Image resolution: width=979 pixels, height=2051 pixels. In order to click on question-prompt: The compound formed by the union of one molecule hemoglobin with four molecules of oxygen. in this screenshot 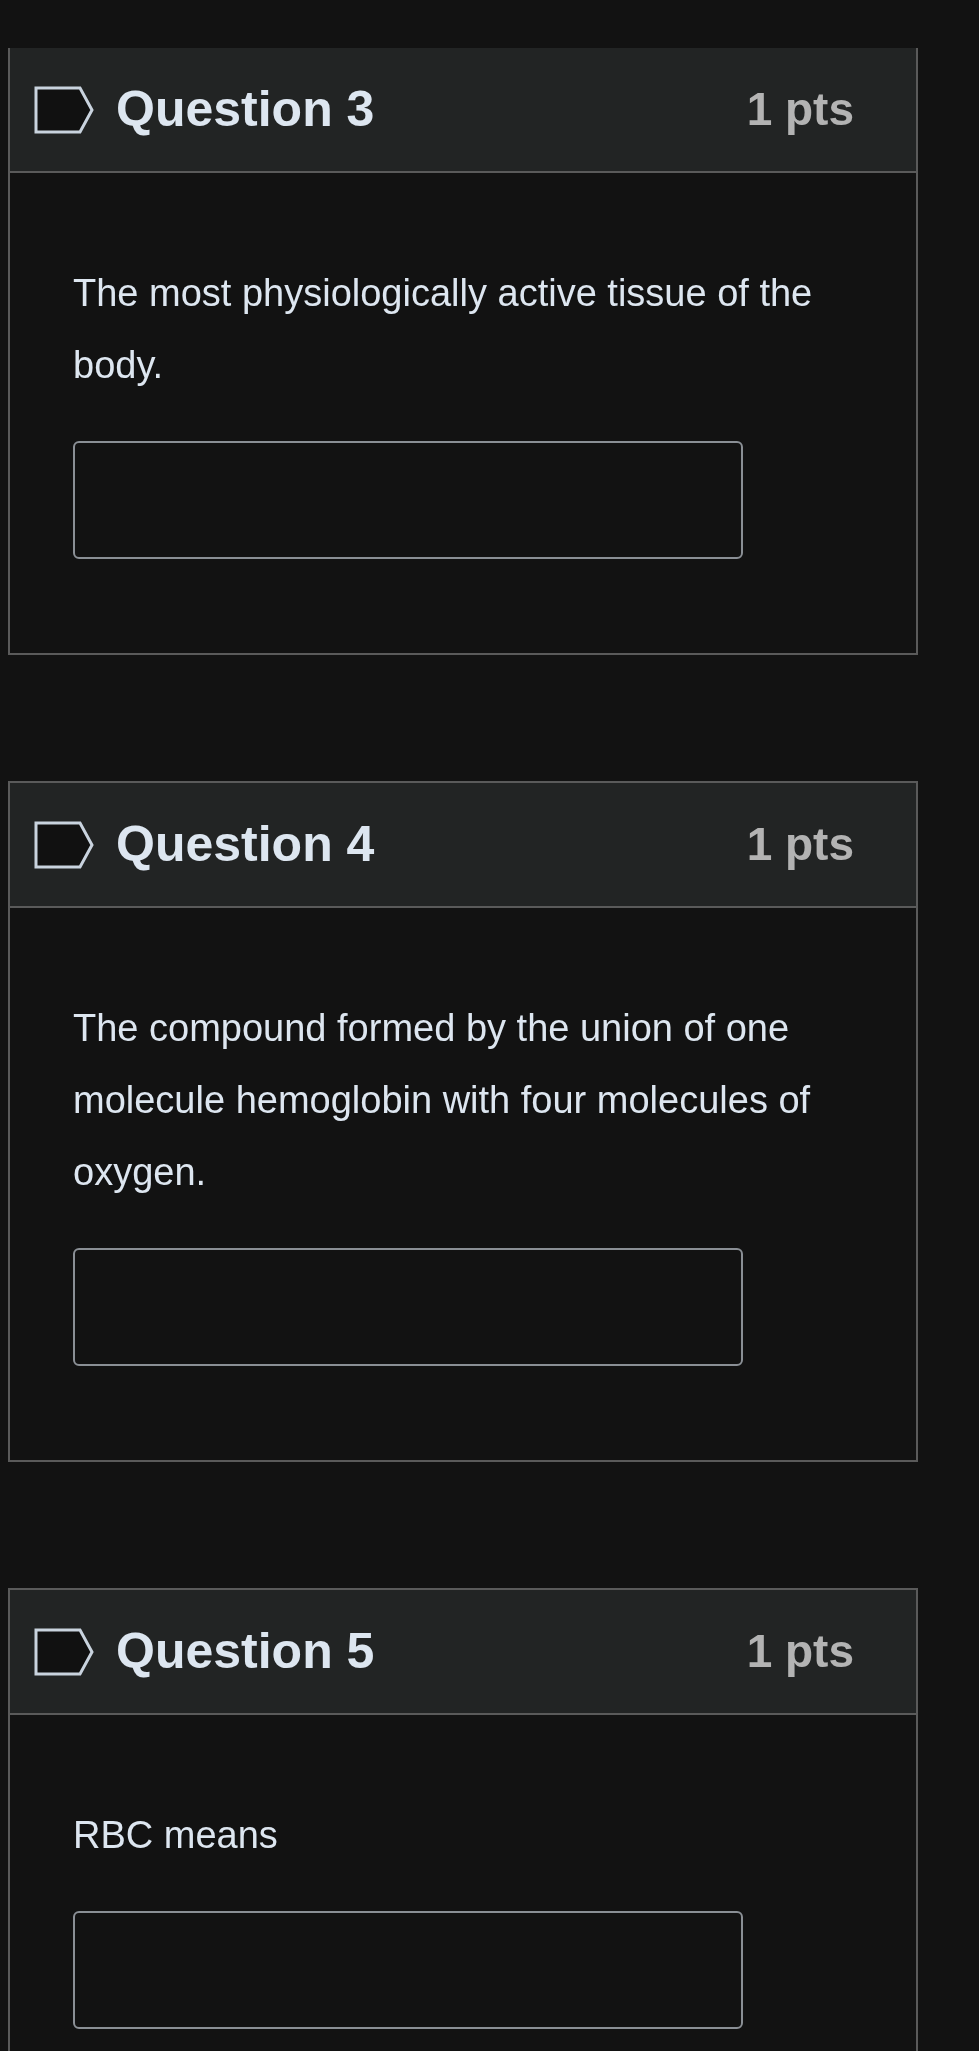, I will do `click(442, 1100)`.